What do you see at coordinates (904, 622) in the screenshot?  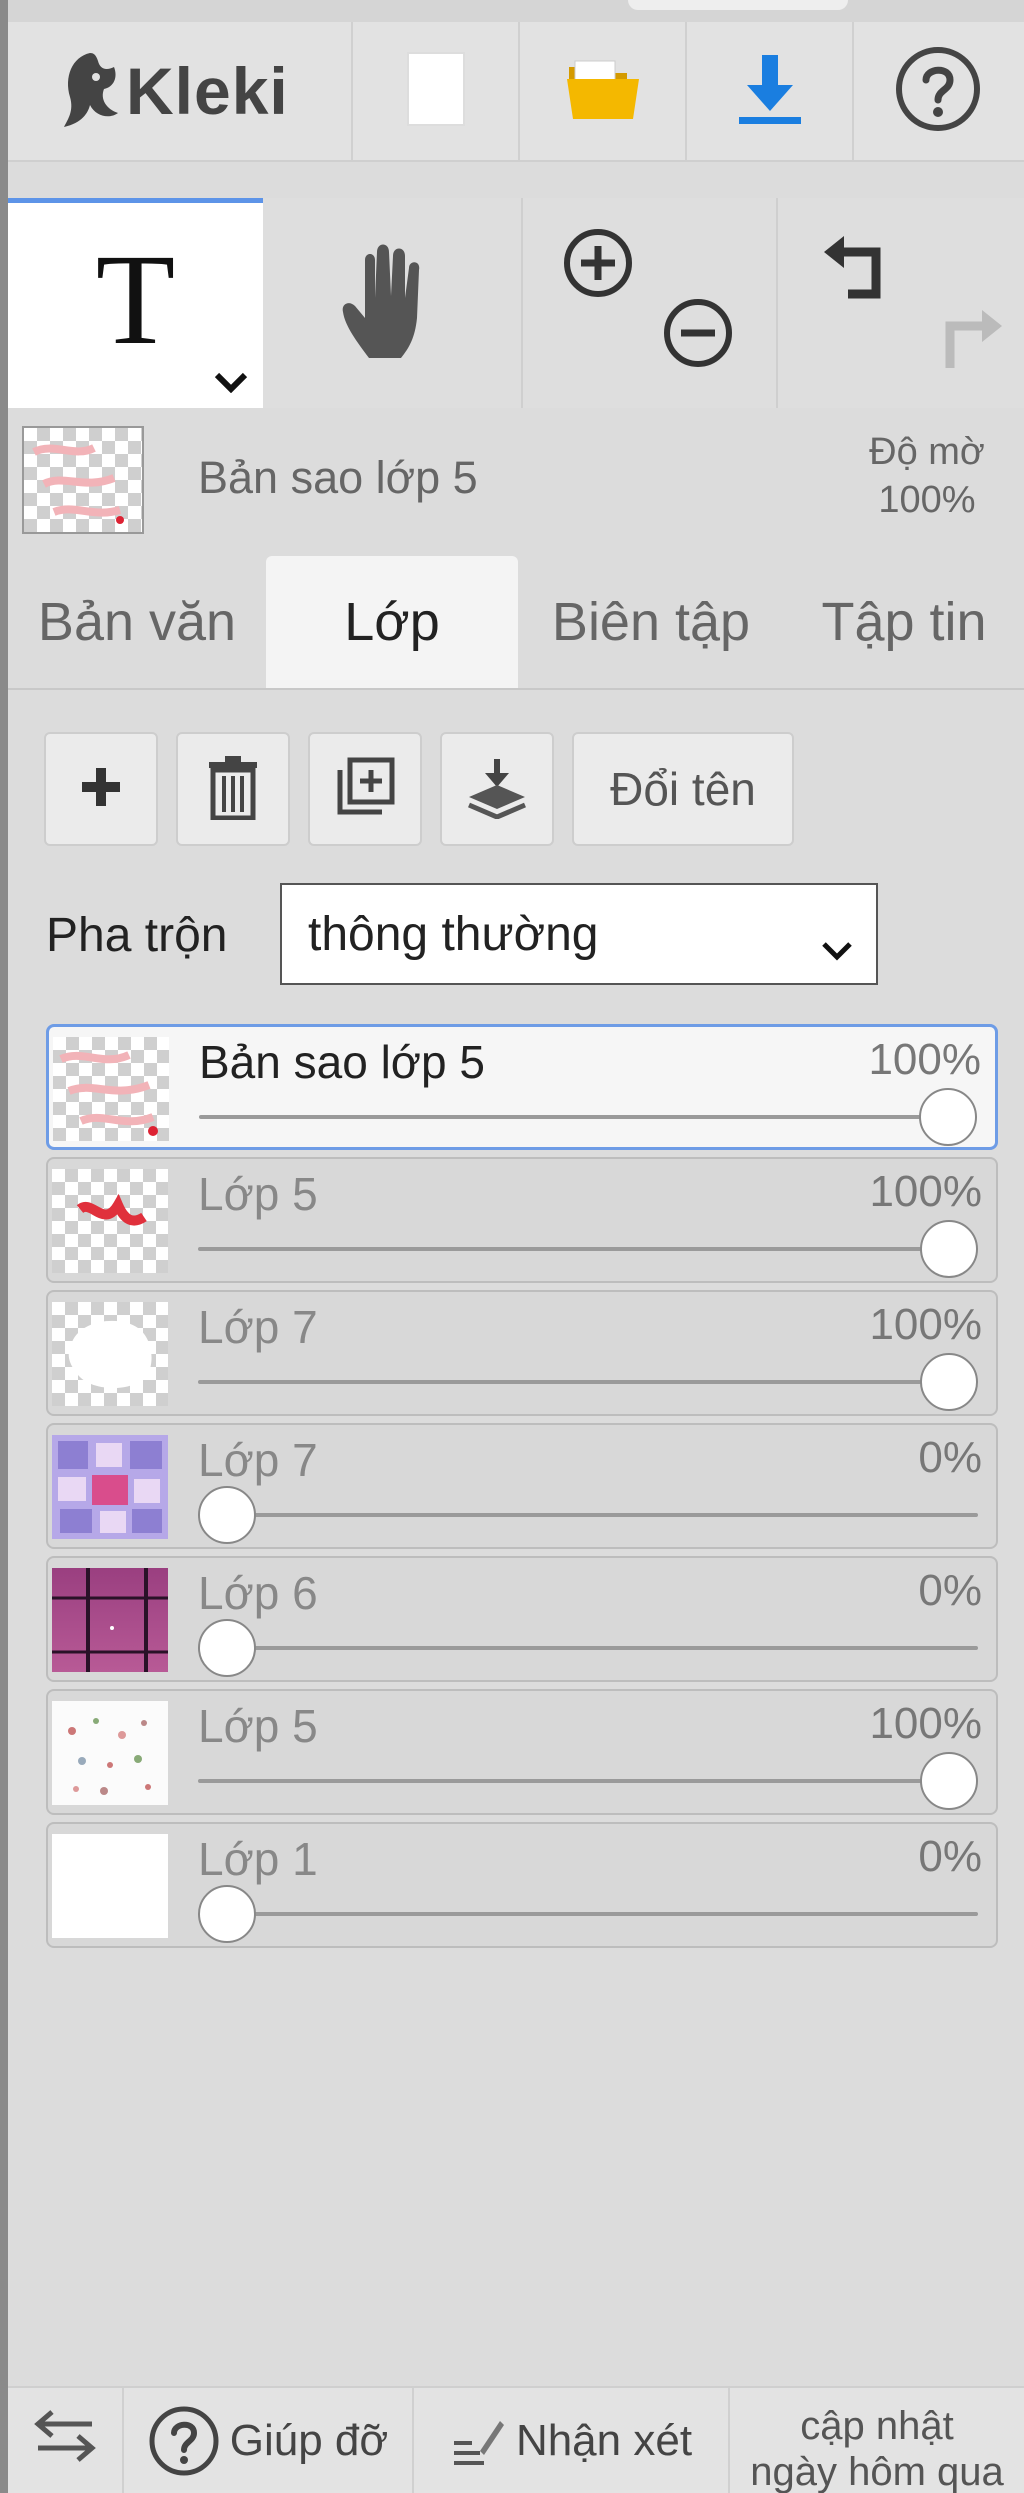 I see `tab-file: Tập tin` at bounding box center [904, 622].